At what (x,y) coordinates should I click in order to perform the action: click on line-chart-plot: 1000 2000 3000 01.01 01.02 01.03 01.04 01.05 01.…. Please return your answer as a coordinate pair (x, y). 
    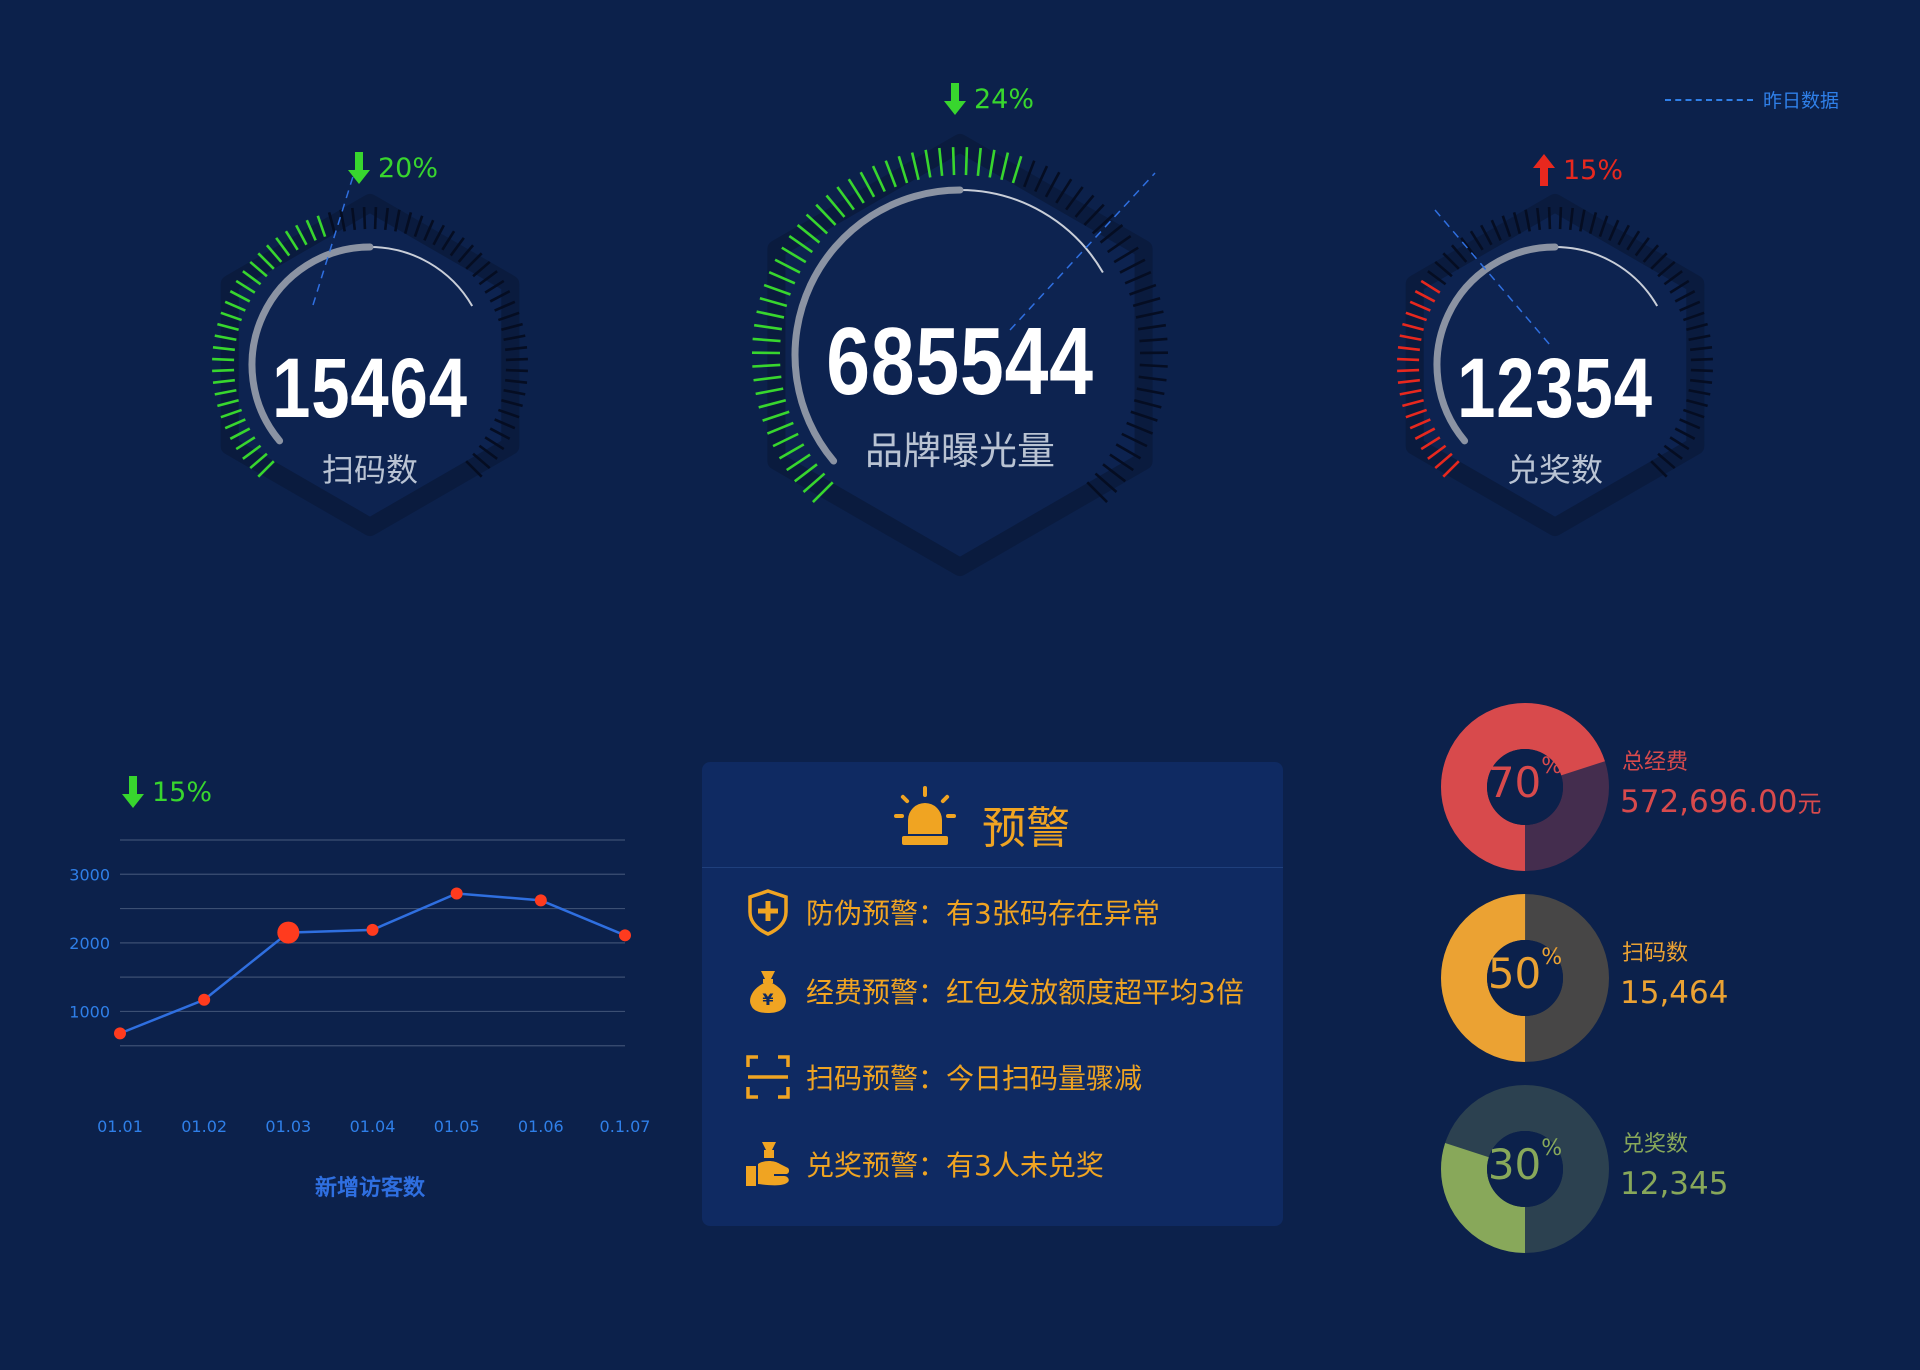
    Looking at the image, I should click on (360, 987).